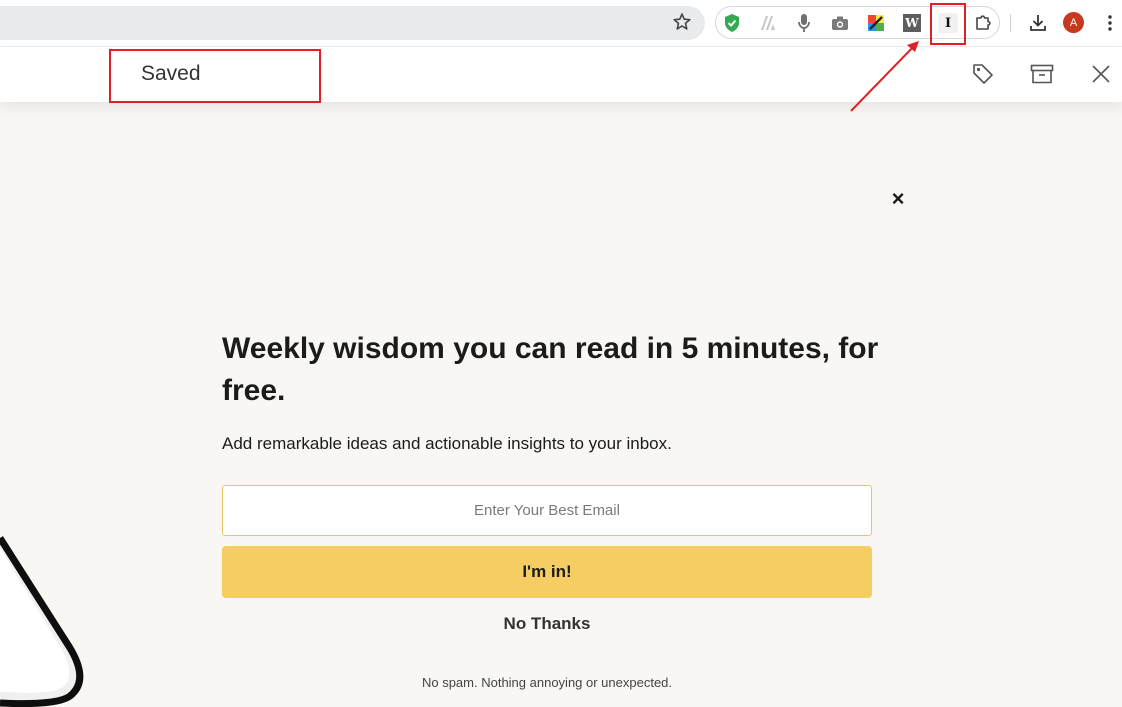  What do you see at coordinates (352, 23) in the screenshot?
I see `address-bar` at bounding box center [352, 23].